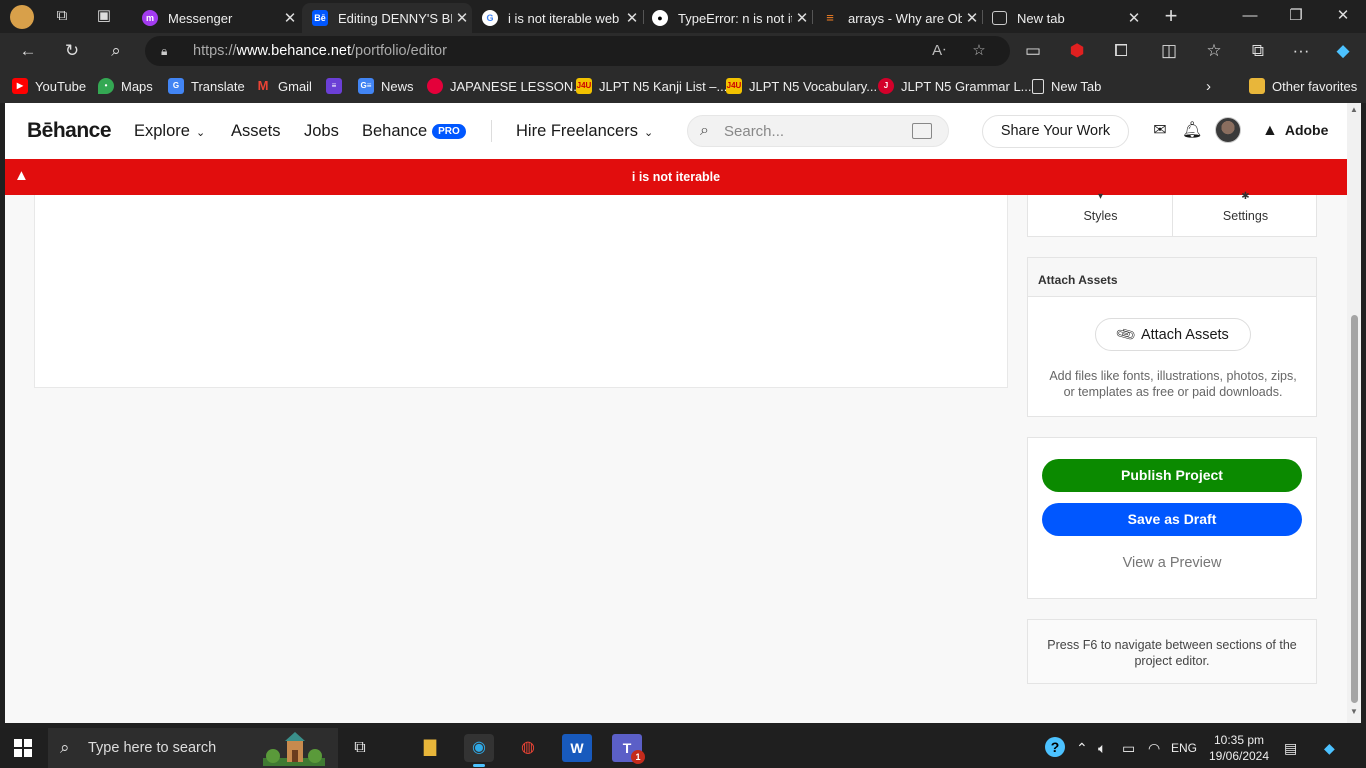 Image resolution: width=1366 pixels, height=768 pixels. I want to click on settings-button: ✱ Settings, so click(1245, 213).